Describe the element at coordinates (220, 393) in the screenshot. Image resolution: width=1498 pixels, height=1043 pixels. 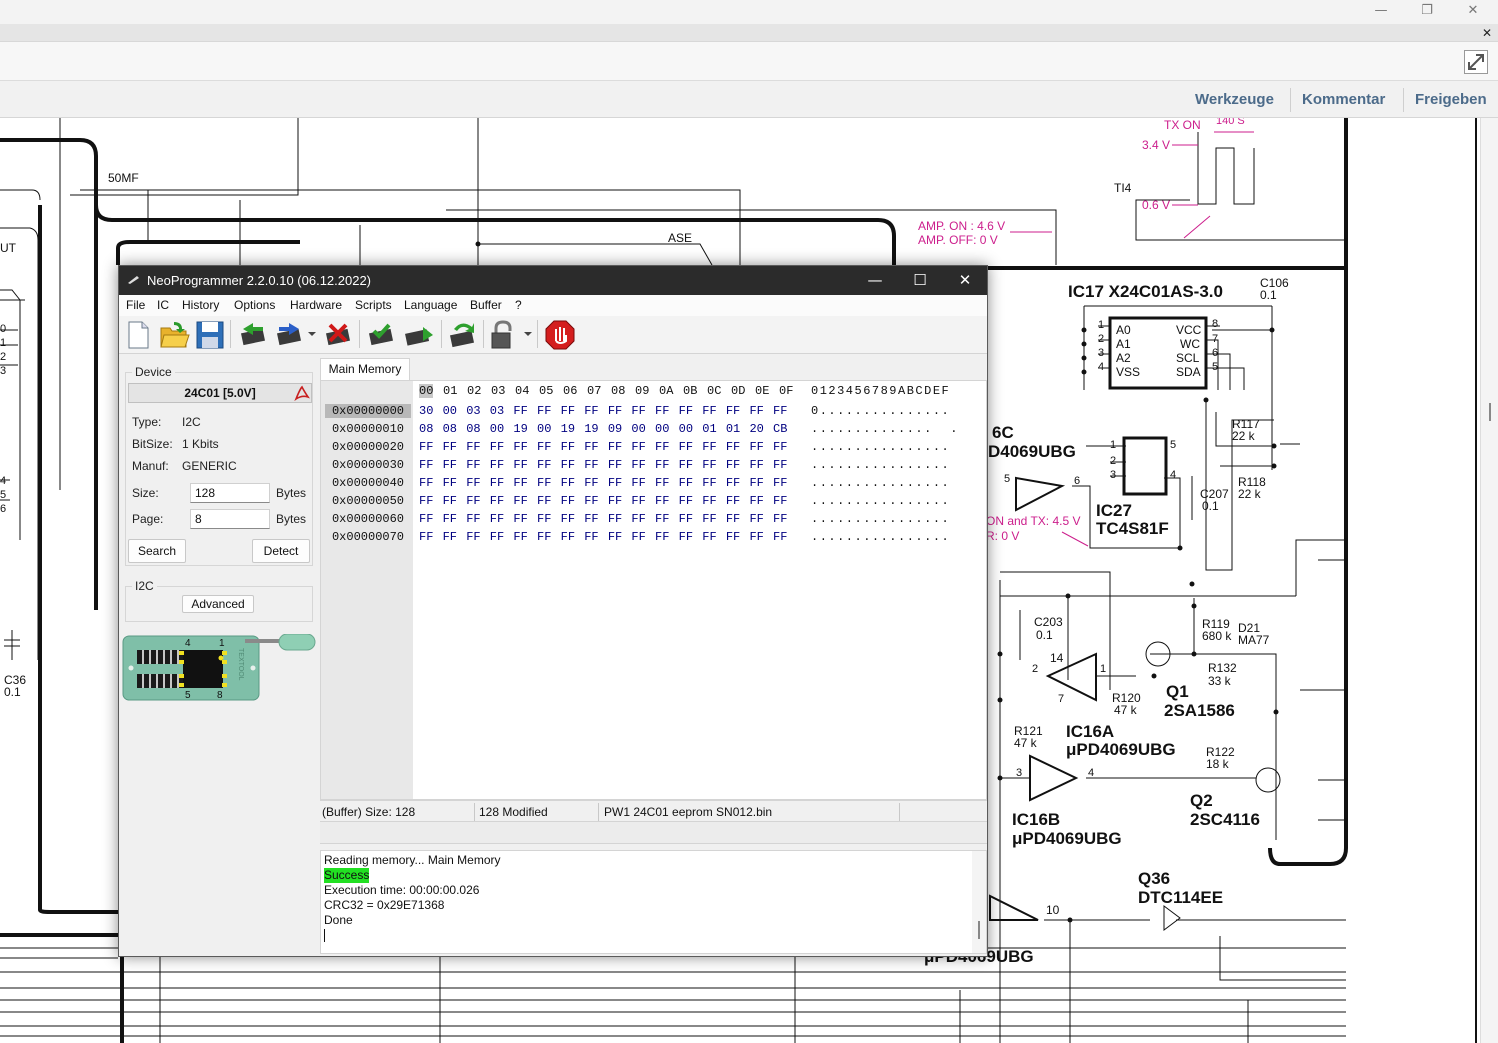
I see `device-name: 24C01 [5.0V]` at that location.